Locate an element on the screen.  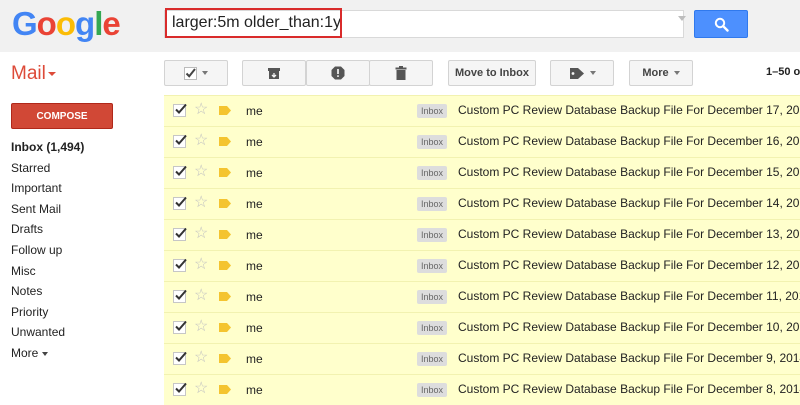
search-options-chevron-down-icon is located at coordinates (682, 18).